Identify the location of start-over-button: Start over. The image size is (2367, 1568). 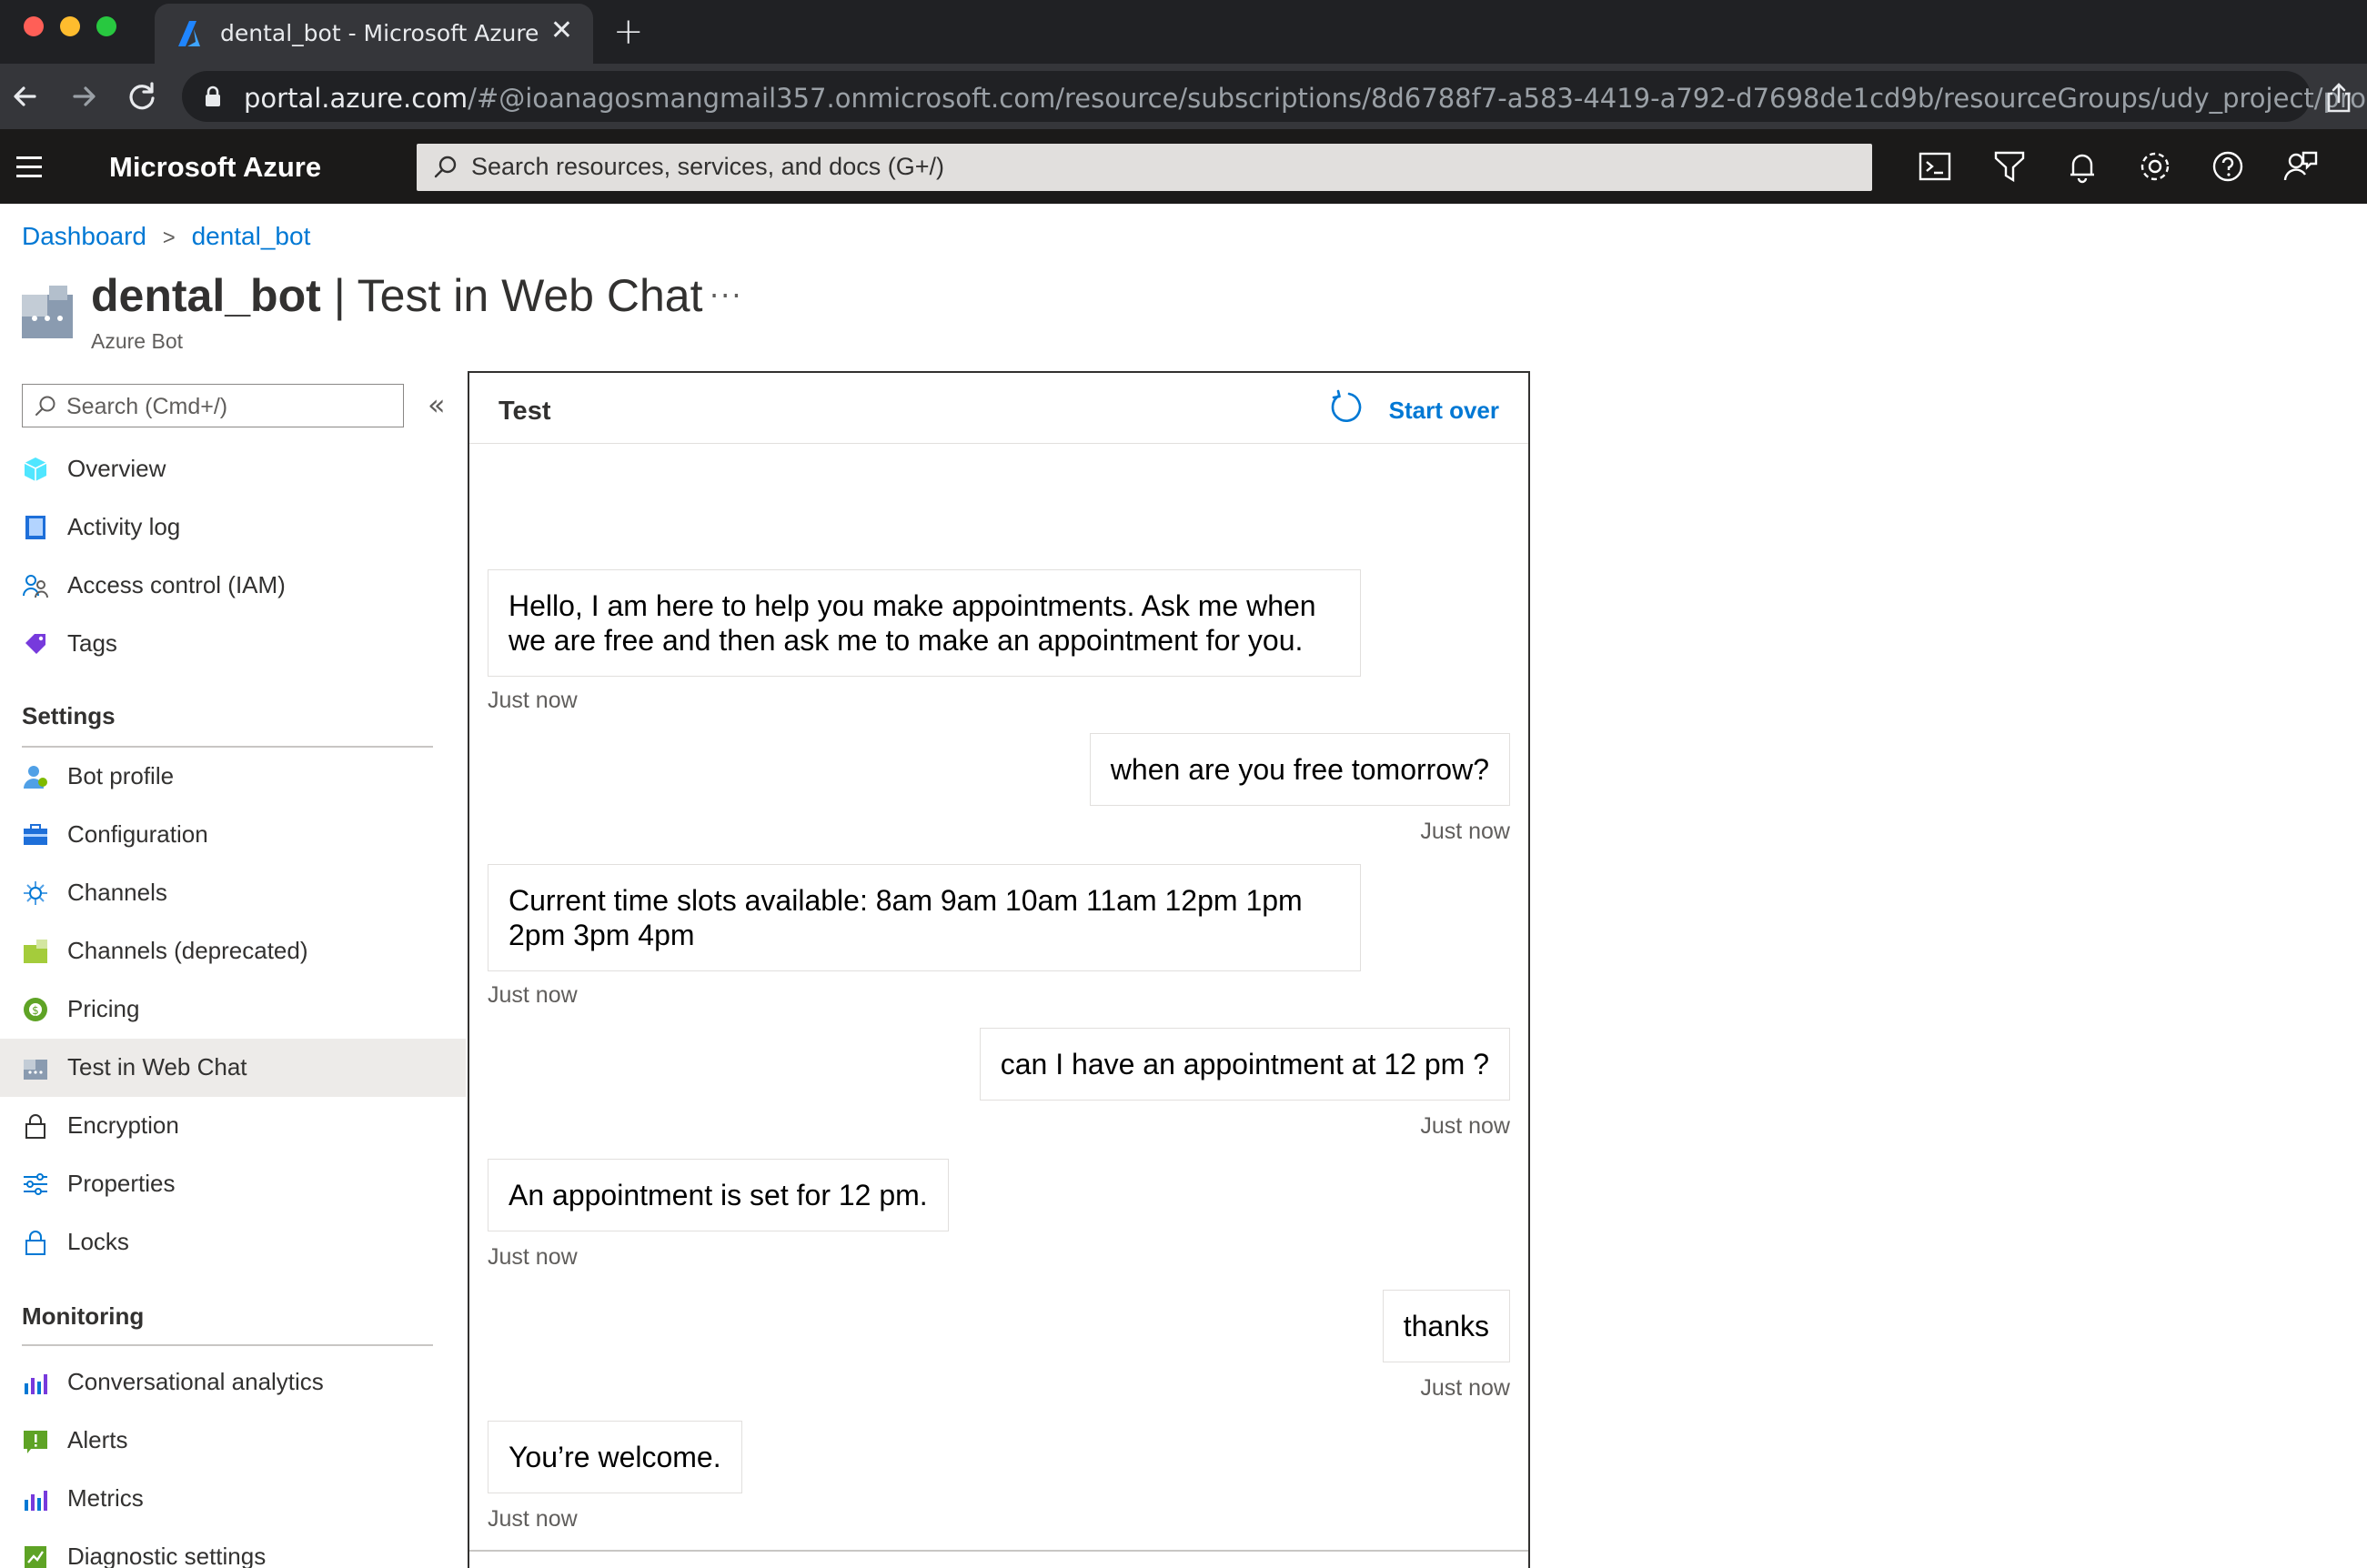
(1444, 411).